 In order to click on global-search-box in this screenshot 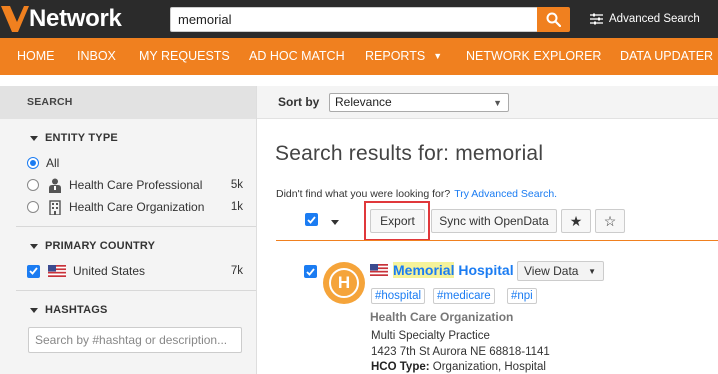, I will do `click(353, 19)`.